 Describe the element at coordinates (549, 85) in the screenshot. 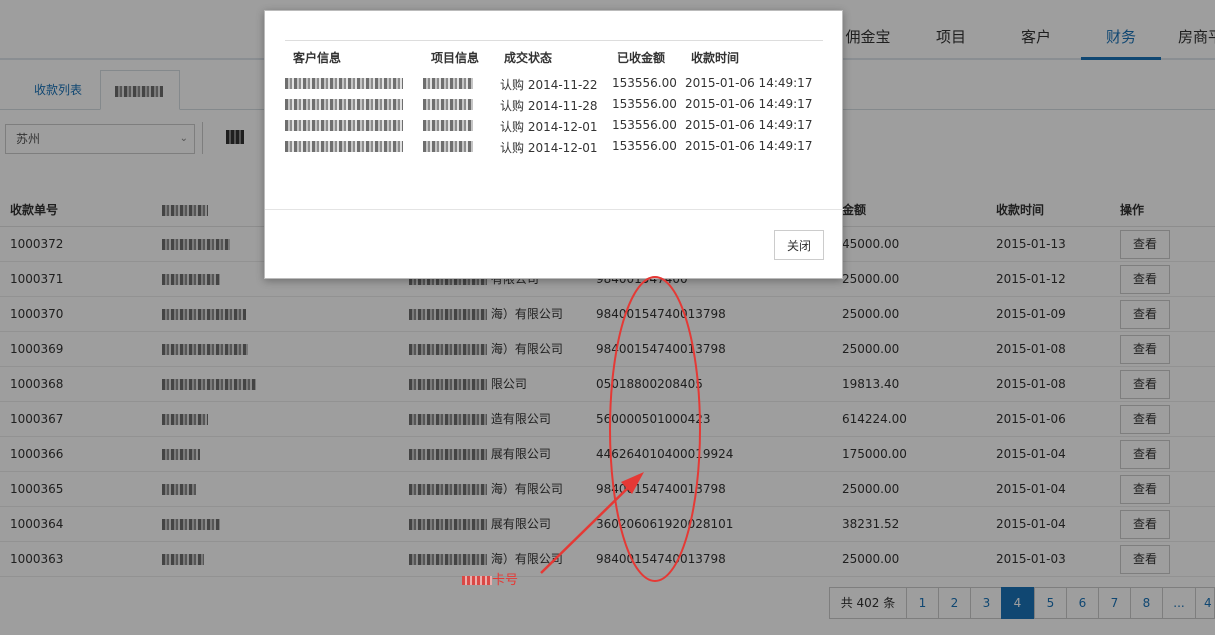

I see `modal-status: 认购 2014-11-22` at that location.